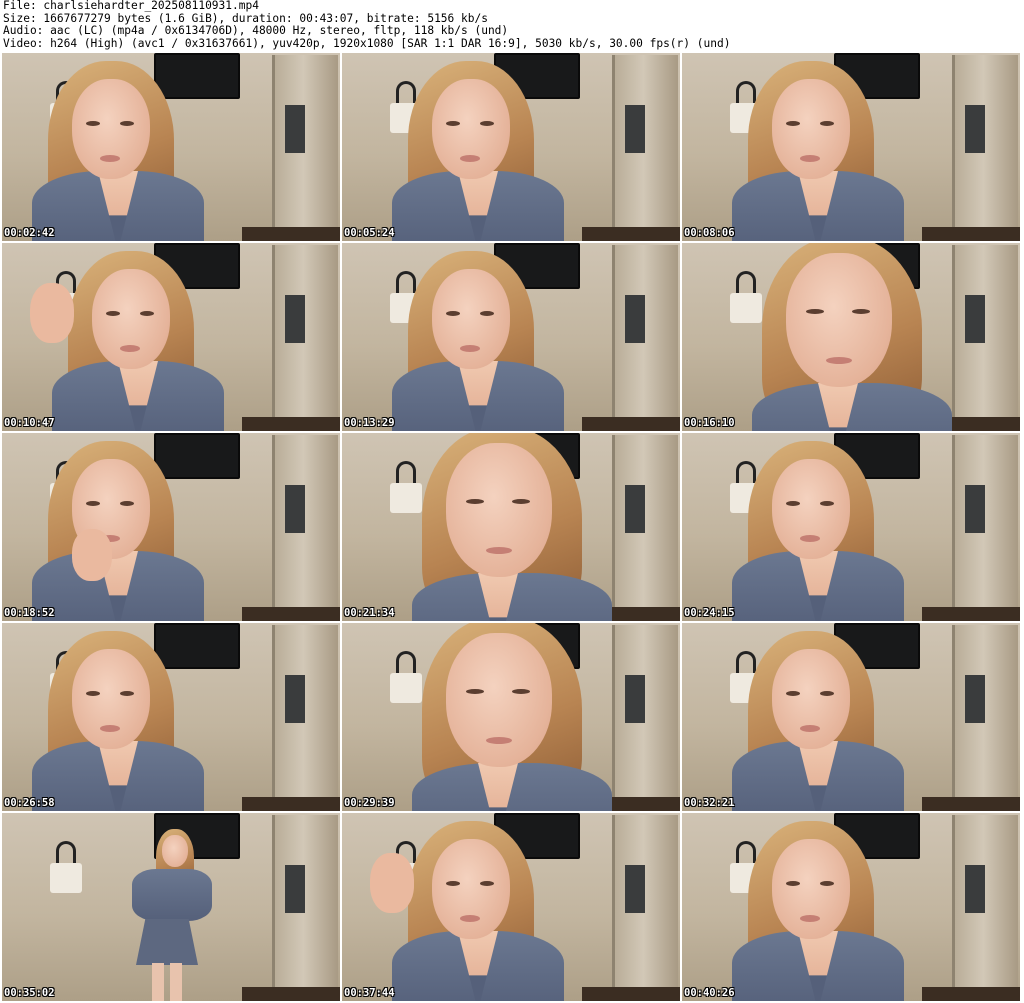 This screenshot has width=1024, height=1003. I want to click on video-thumbnail: 00:32:21, so click(851, 717).